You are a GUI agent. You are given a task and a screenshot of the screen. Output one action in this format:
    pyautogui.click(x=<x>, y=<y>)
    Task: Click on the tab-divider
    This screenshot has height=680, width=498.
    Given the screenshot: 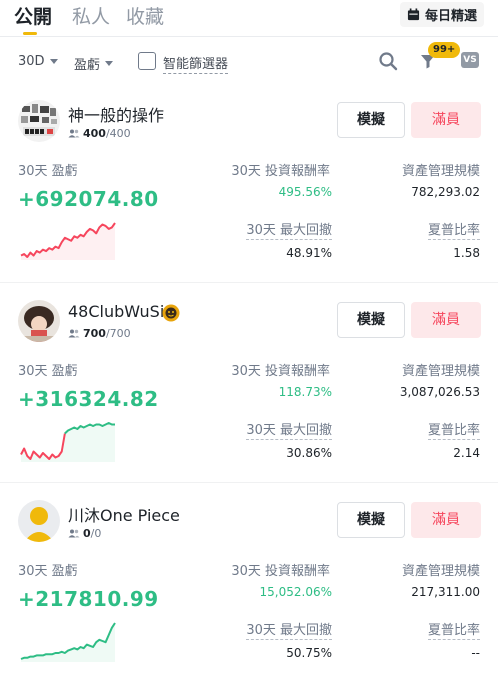 What is the action you would take?
    pyautogui.click(x=249, y=36)
    